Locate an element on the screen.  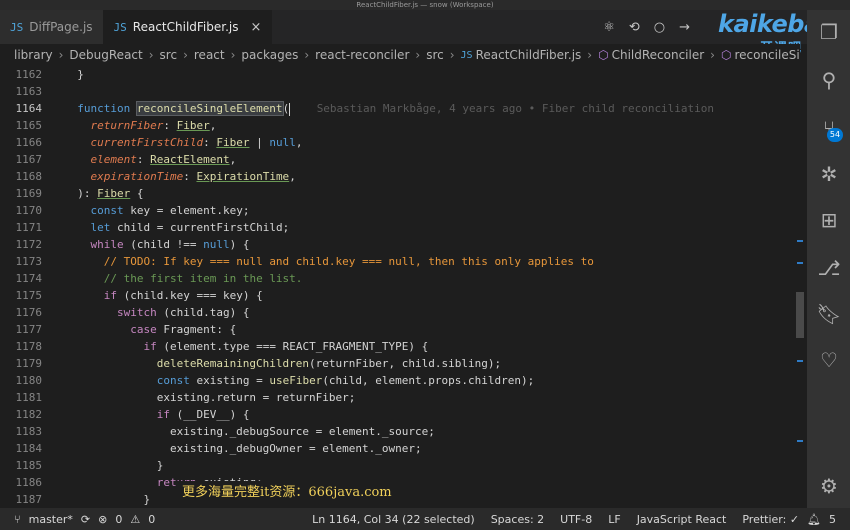
tab-label: DiffPage.js is located at coordinates (61, 27).